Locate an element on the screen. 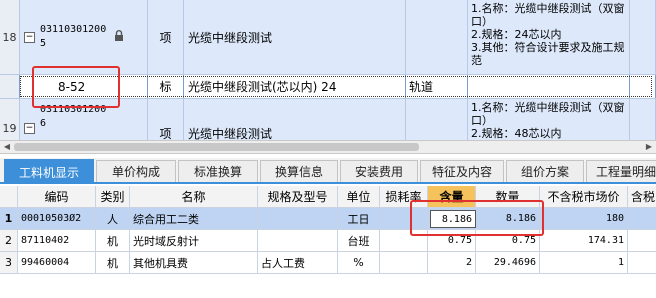 The width and height of the screenshot is (656, 298). tab-standard-conversion: 标准换算 is located at coordinates (218, 171).